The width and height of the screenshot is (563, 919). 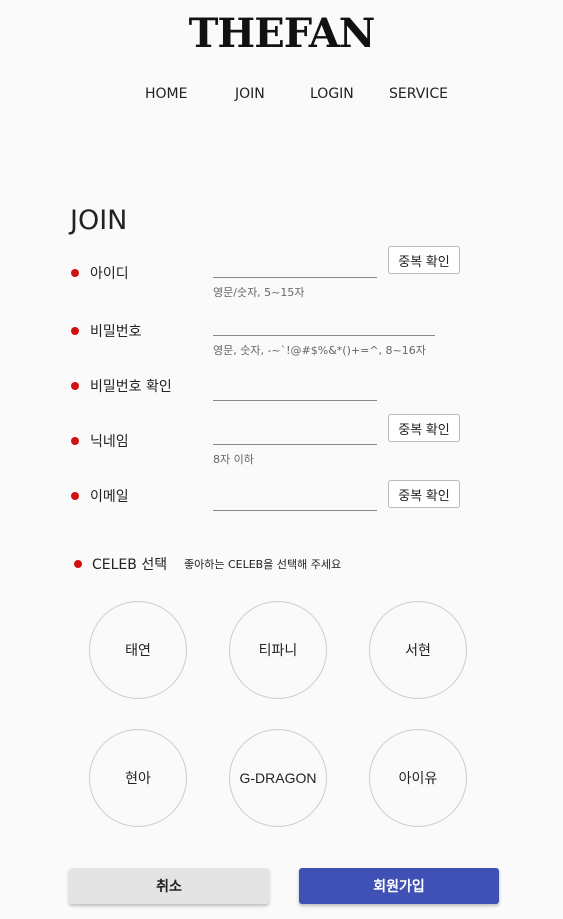 What do you see at coordinates (99, 221) in the screenshot?
I see `page-title: JOIN` at bounding box center [99, 221].